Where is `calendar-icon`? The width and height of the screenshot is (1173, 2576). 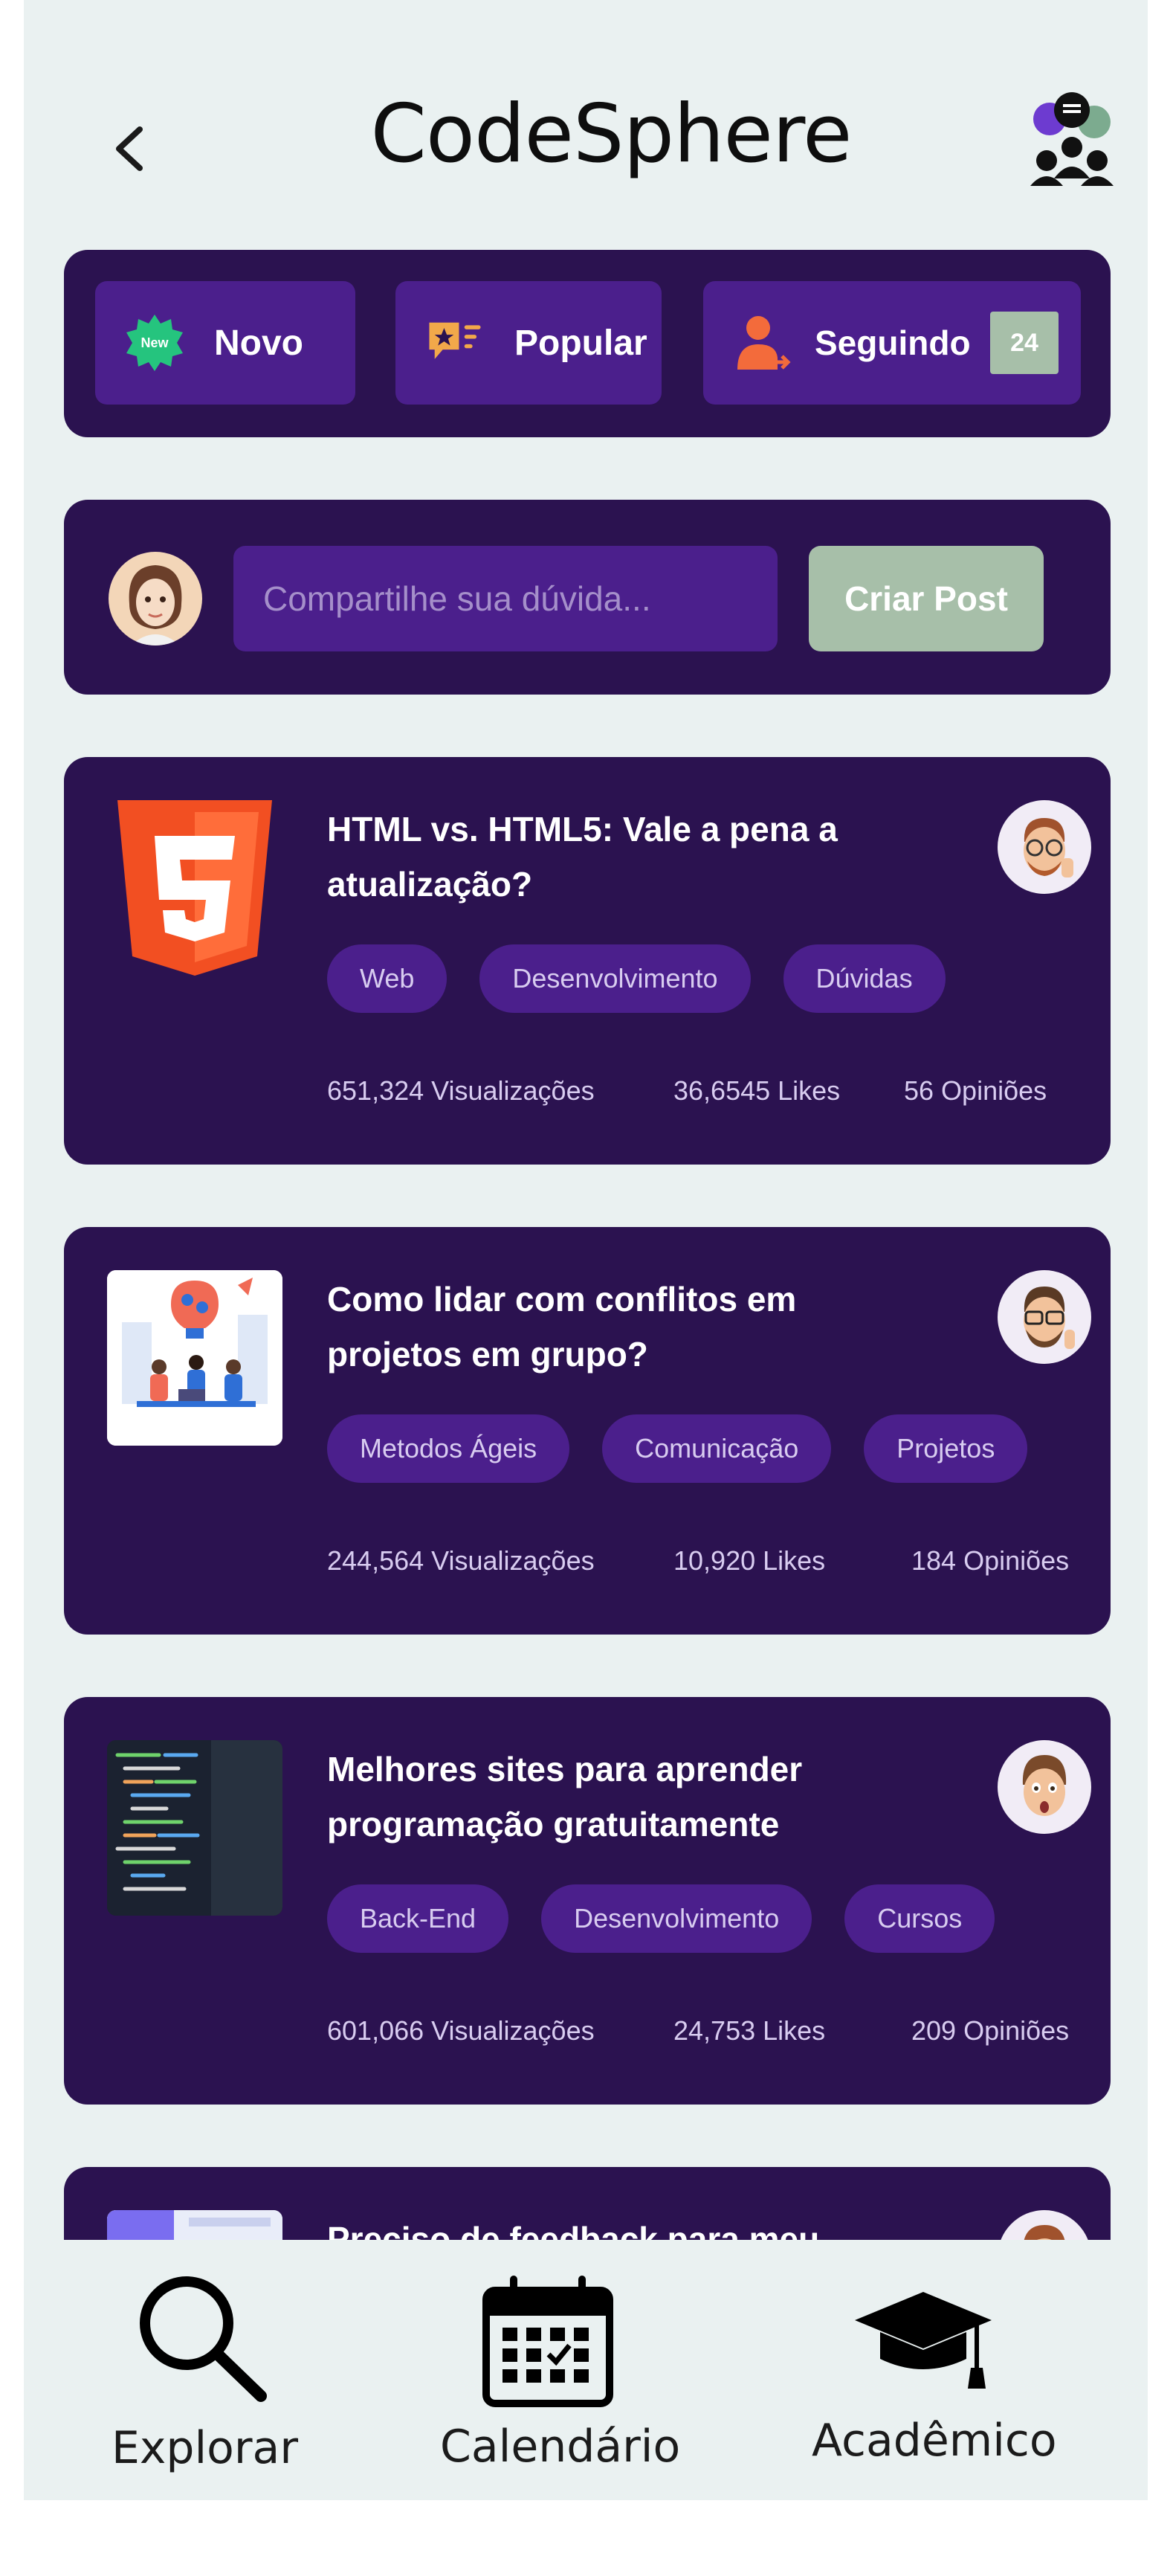
calendar-icon is located at coordinates (547, 2341).